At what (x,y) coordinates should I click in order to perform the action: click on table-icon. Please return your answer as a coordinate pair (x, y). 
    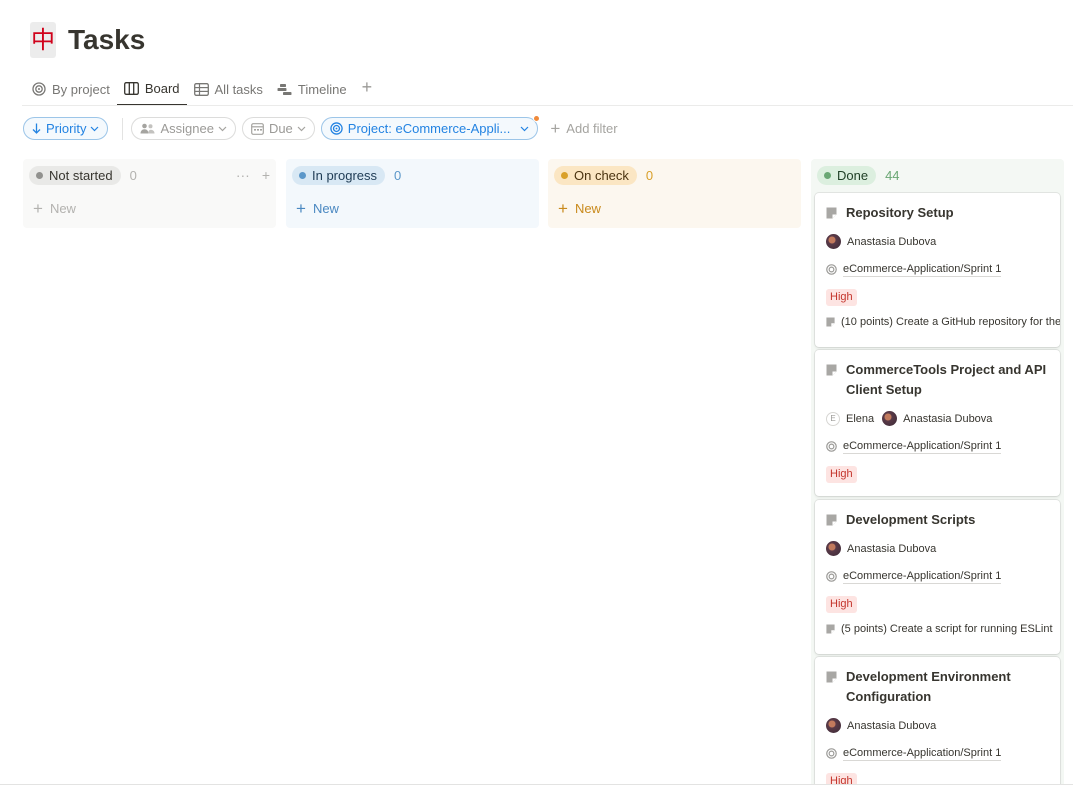
    Looking at the image, I should click on (201, 89).